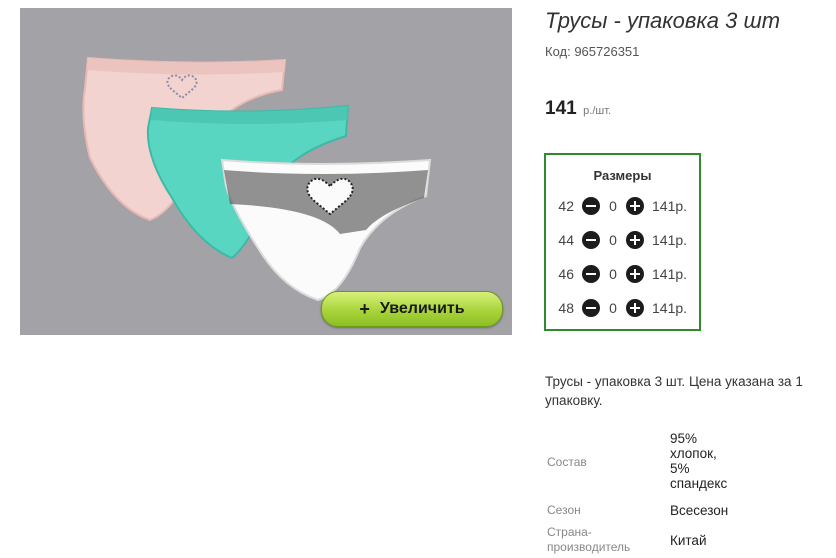 The width and height of the screenshot is (836, 558). I want to click on product-title: Трусы - упаковка 3 шт, so click(663, 20).